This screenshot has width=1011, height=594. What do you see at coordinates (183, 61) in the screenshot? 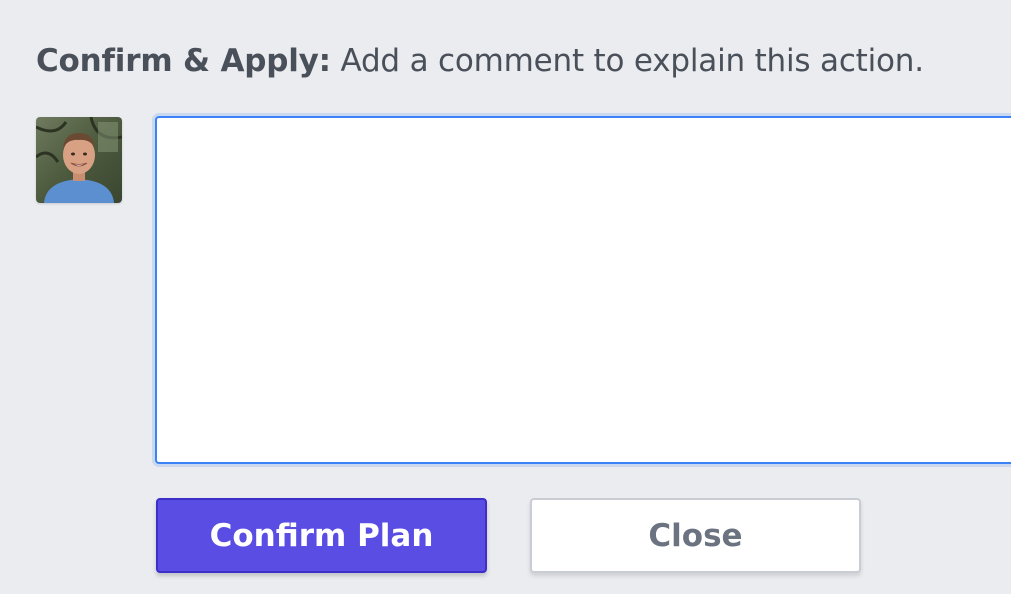
I see `heading-bold-label: Confirm & Apply:` at bounding box center [183, 61].